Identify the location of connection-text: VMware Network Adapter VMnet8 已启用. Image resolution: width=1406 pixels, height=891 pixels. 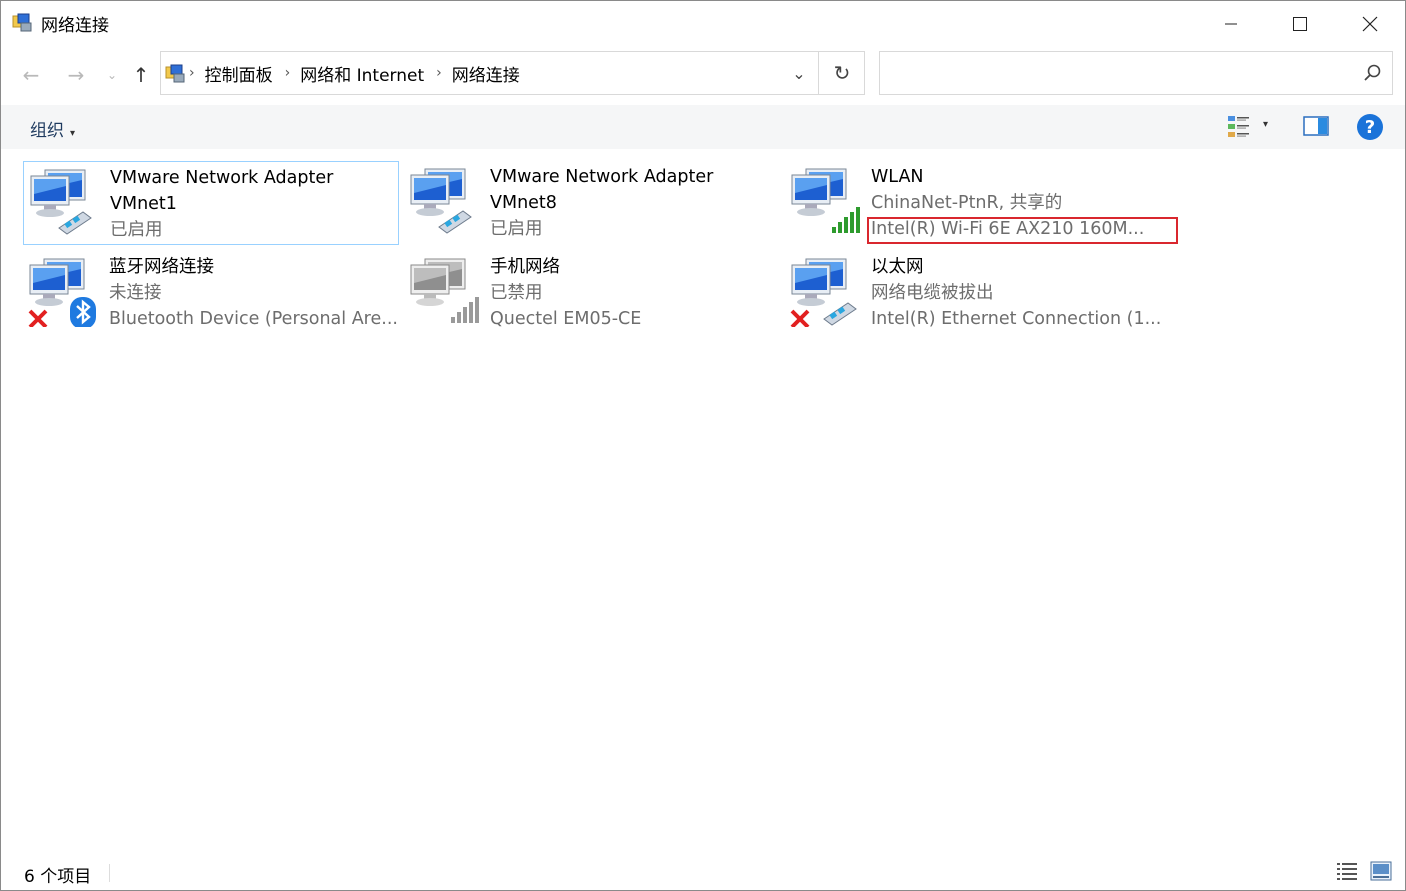
(635, 203).